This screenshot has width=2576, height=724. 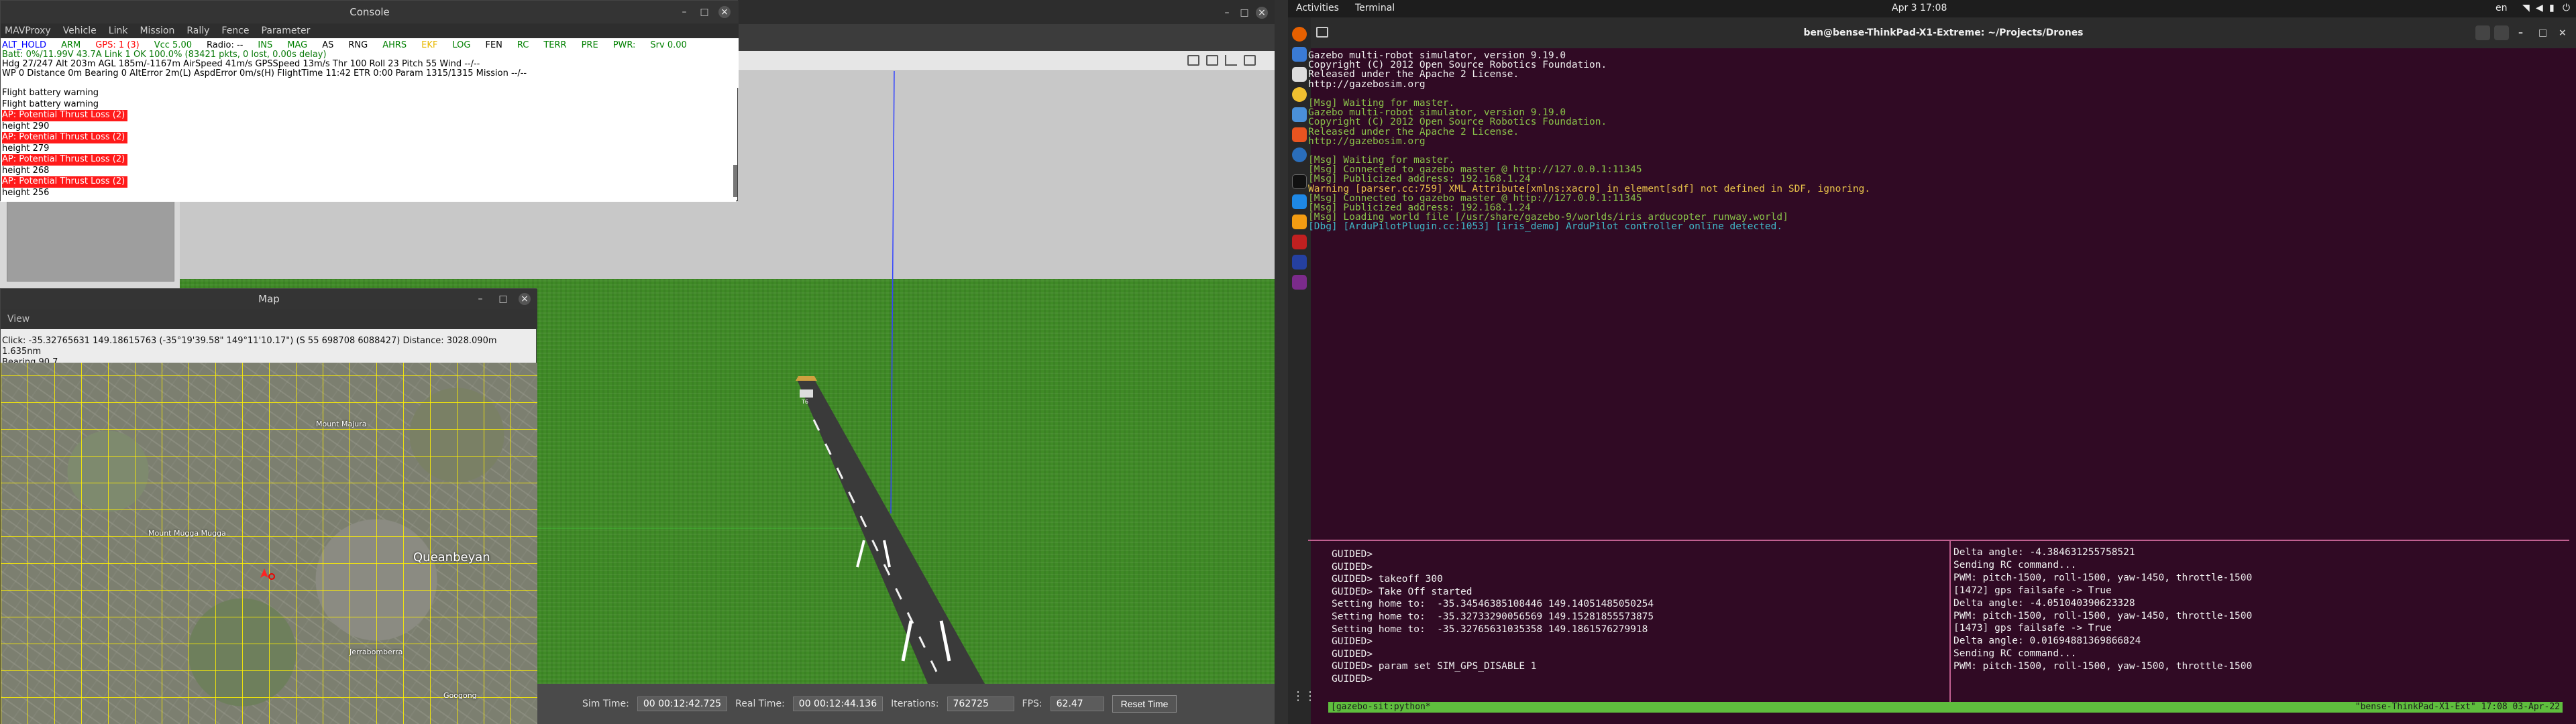 I want to click on firefox-icon, so click(x=1299, y=34).